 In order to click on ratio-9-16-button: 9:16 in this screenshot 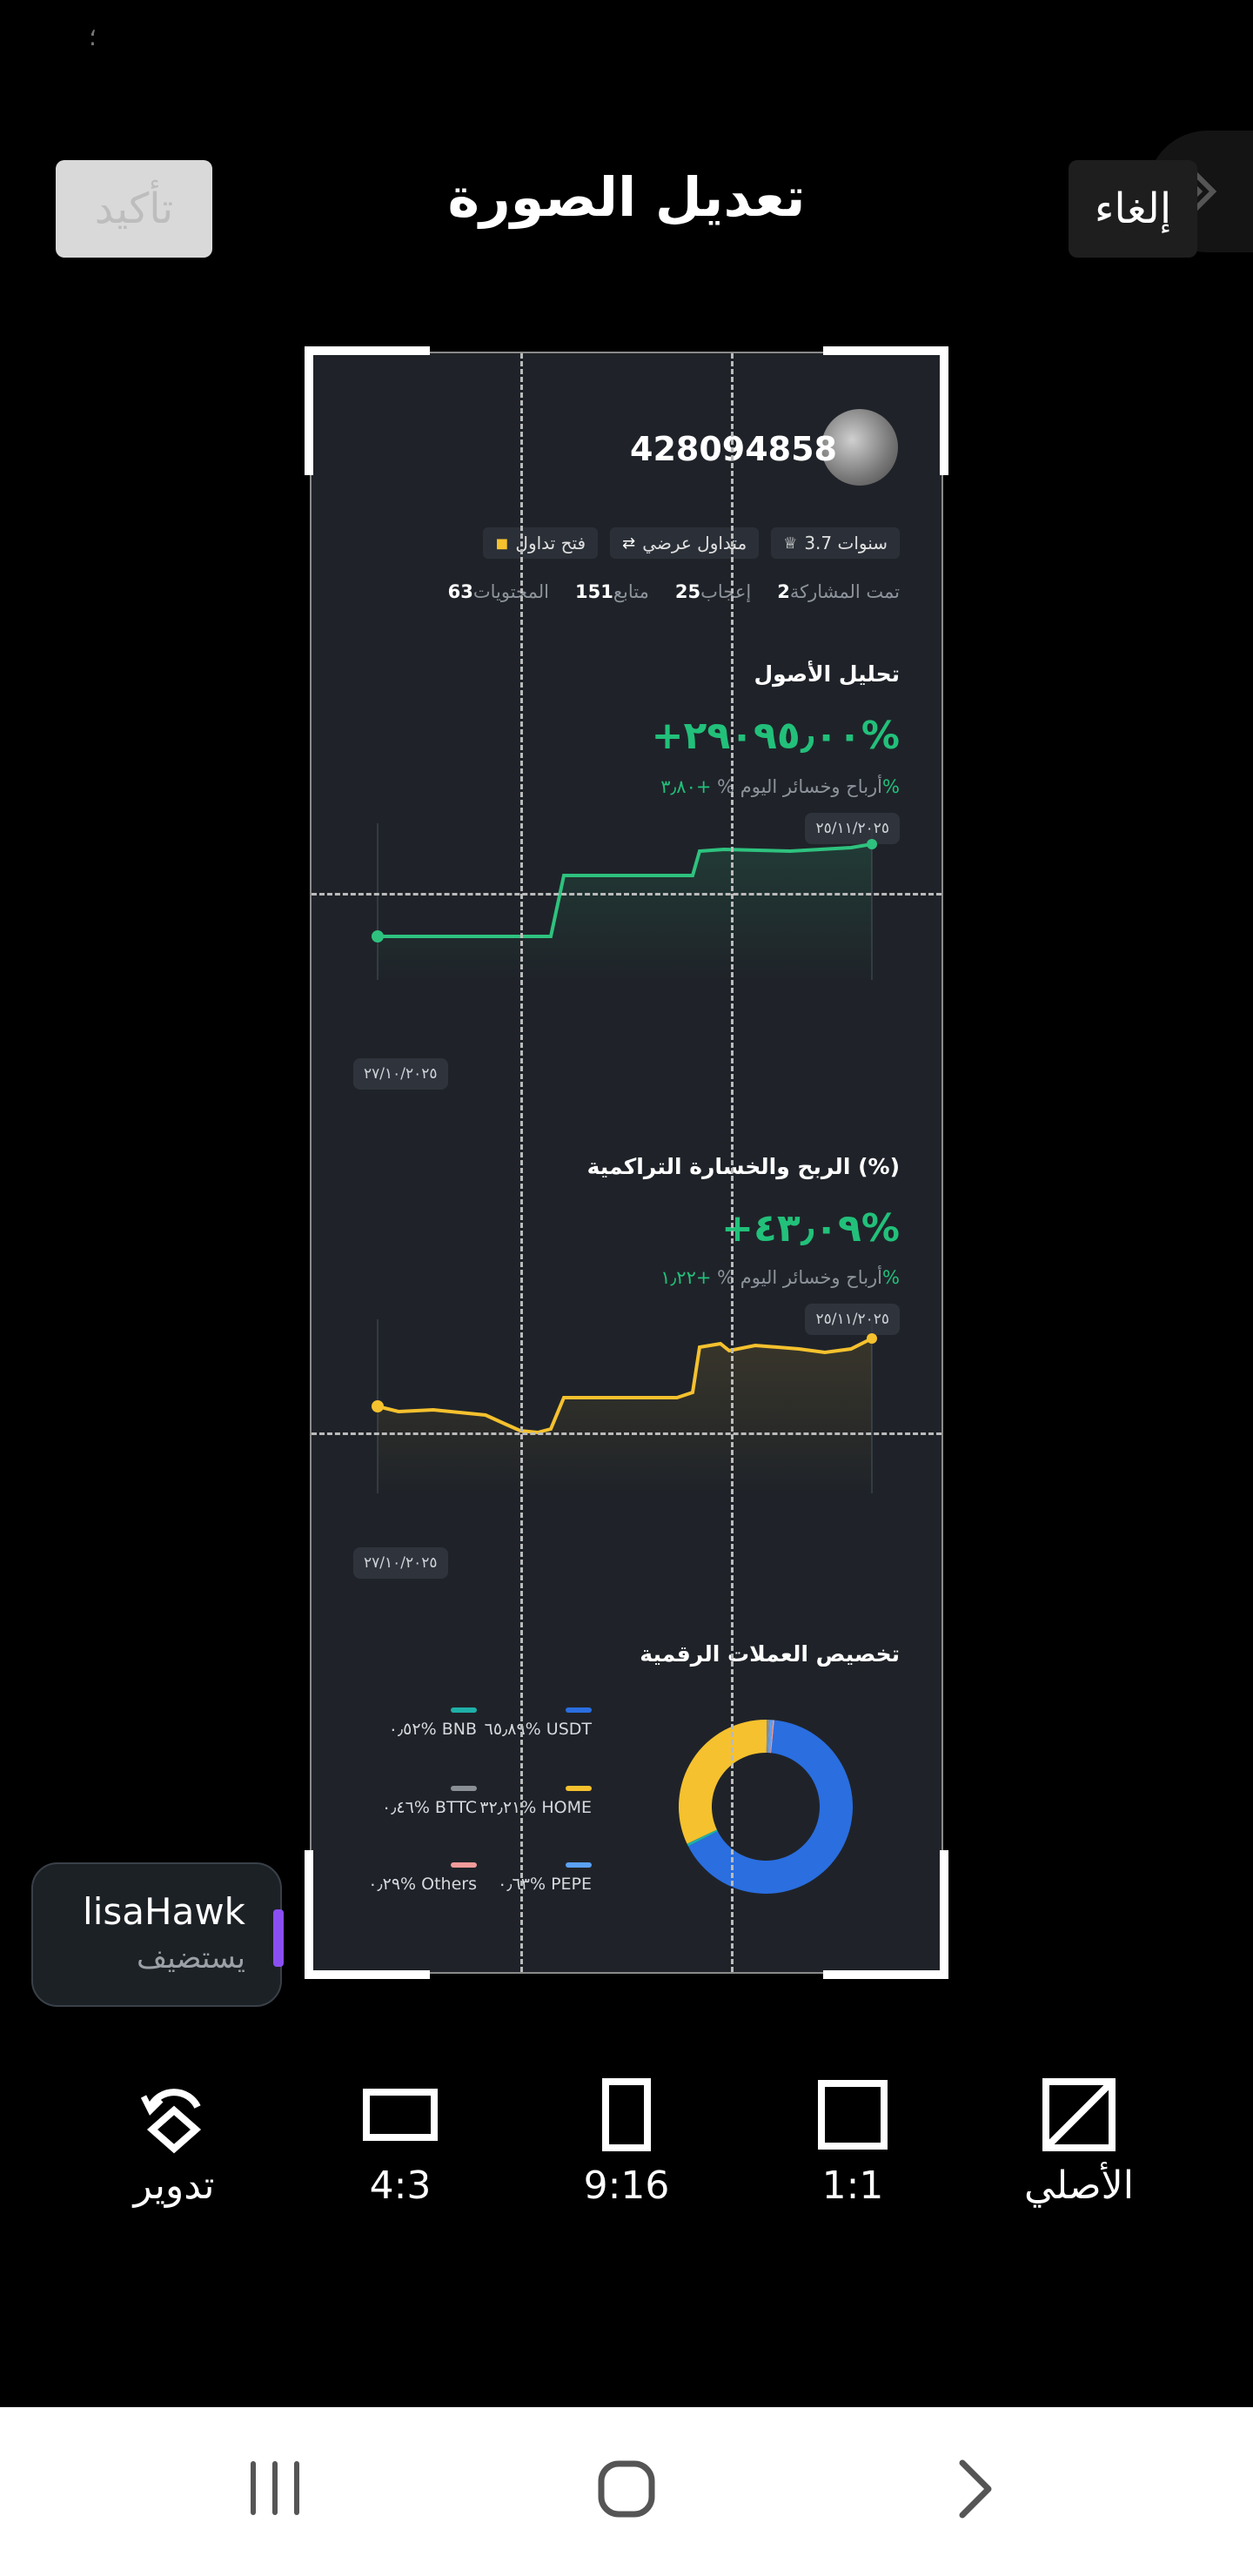, I will do `click(626, 2139)`.